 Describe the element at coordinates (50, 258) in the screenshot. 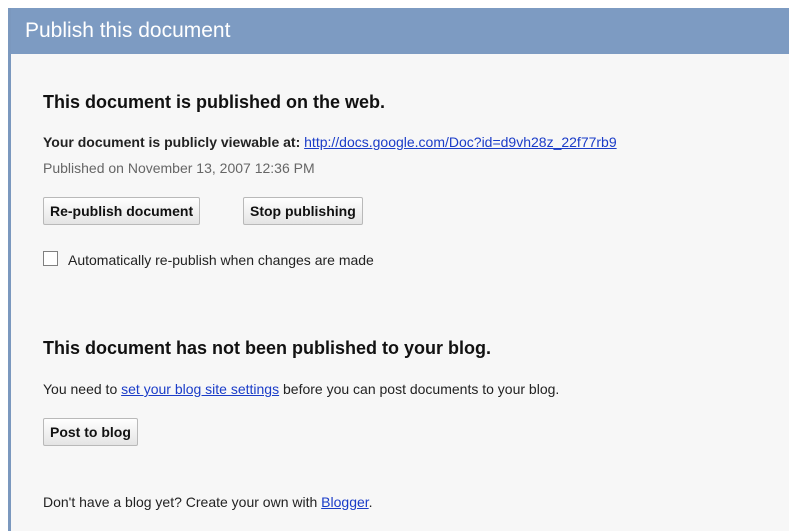

I see `auto-republish-checkbox` at that location.